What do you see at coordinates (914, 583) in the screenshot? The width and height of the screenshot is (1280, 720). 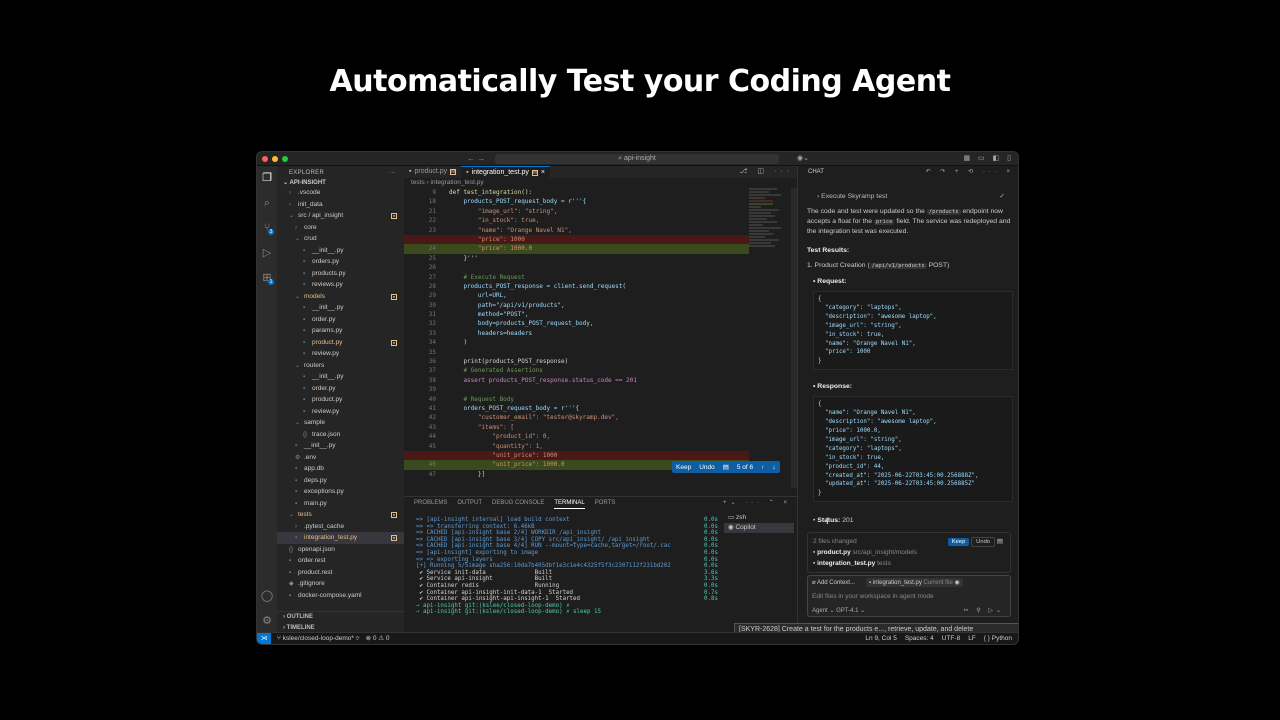 I see `context-file-chip: ▪ integration_test.py Current file ◉` at bounding box center [914, 583].